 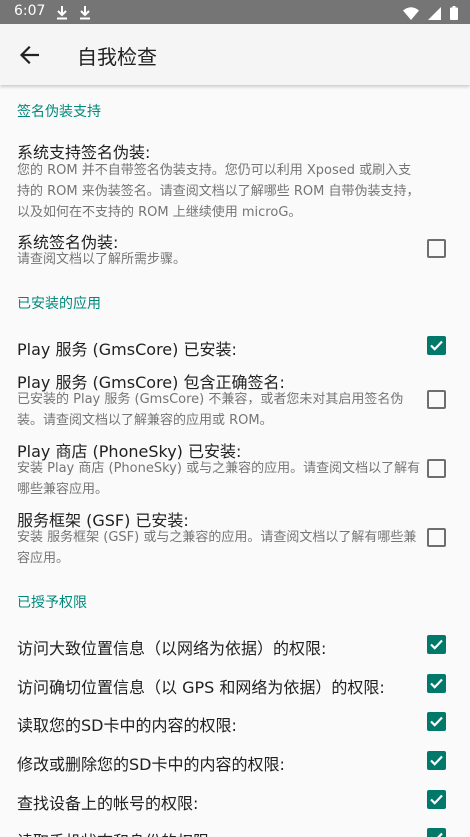 I want to click on arrow-back-icon, so click(x=29, y=55).